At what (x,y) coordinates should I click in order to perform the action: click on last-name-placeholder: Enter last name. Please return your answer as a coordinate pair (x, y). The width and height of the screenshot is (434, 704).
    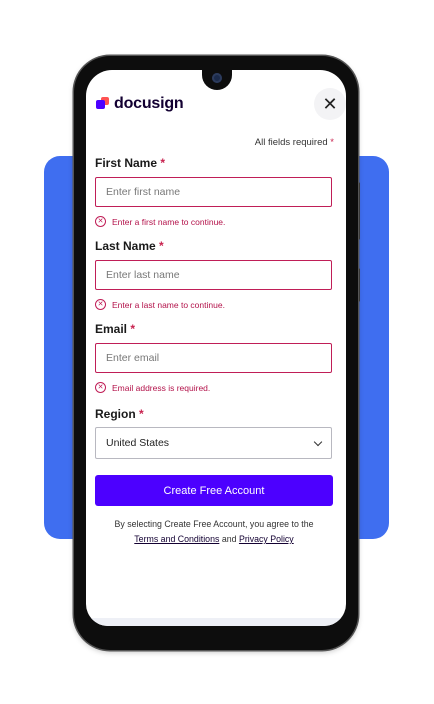
    Looking at the image, I should click on (143, 275).